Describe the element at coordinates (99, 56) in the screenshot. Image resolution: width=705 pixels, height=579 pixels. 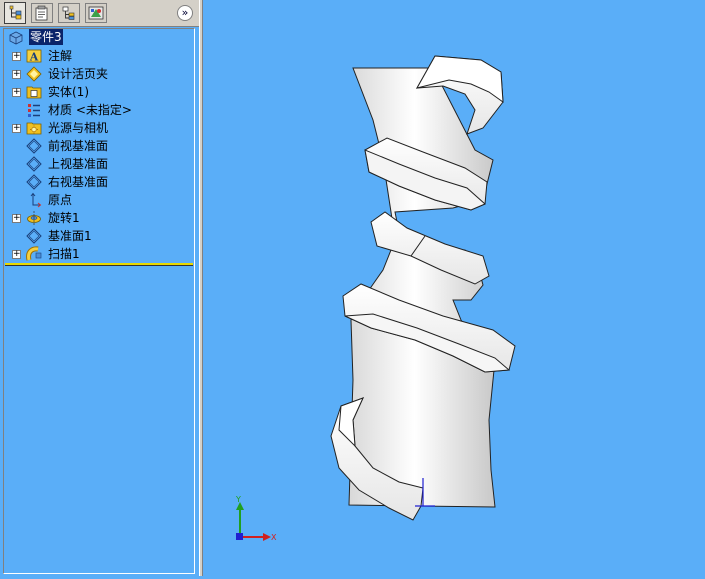
I see `tree-item-annotations: + A 注解` at that location.